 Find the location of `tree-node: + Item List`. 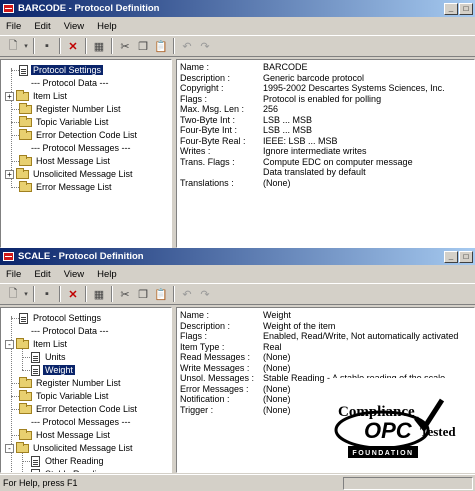

tree-node: + Item List is located at coordinates (37, 95).